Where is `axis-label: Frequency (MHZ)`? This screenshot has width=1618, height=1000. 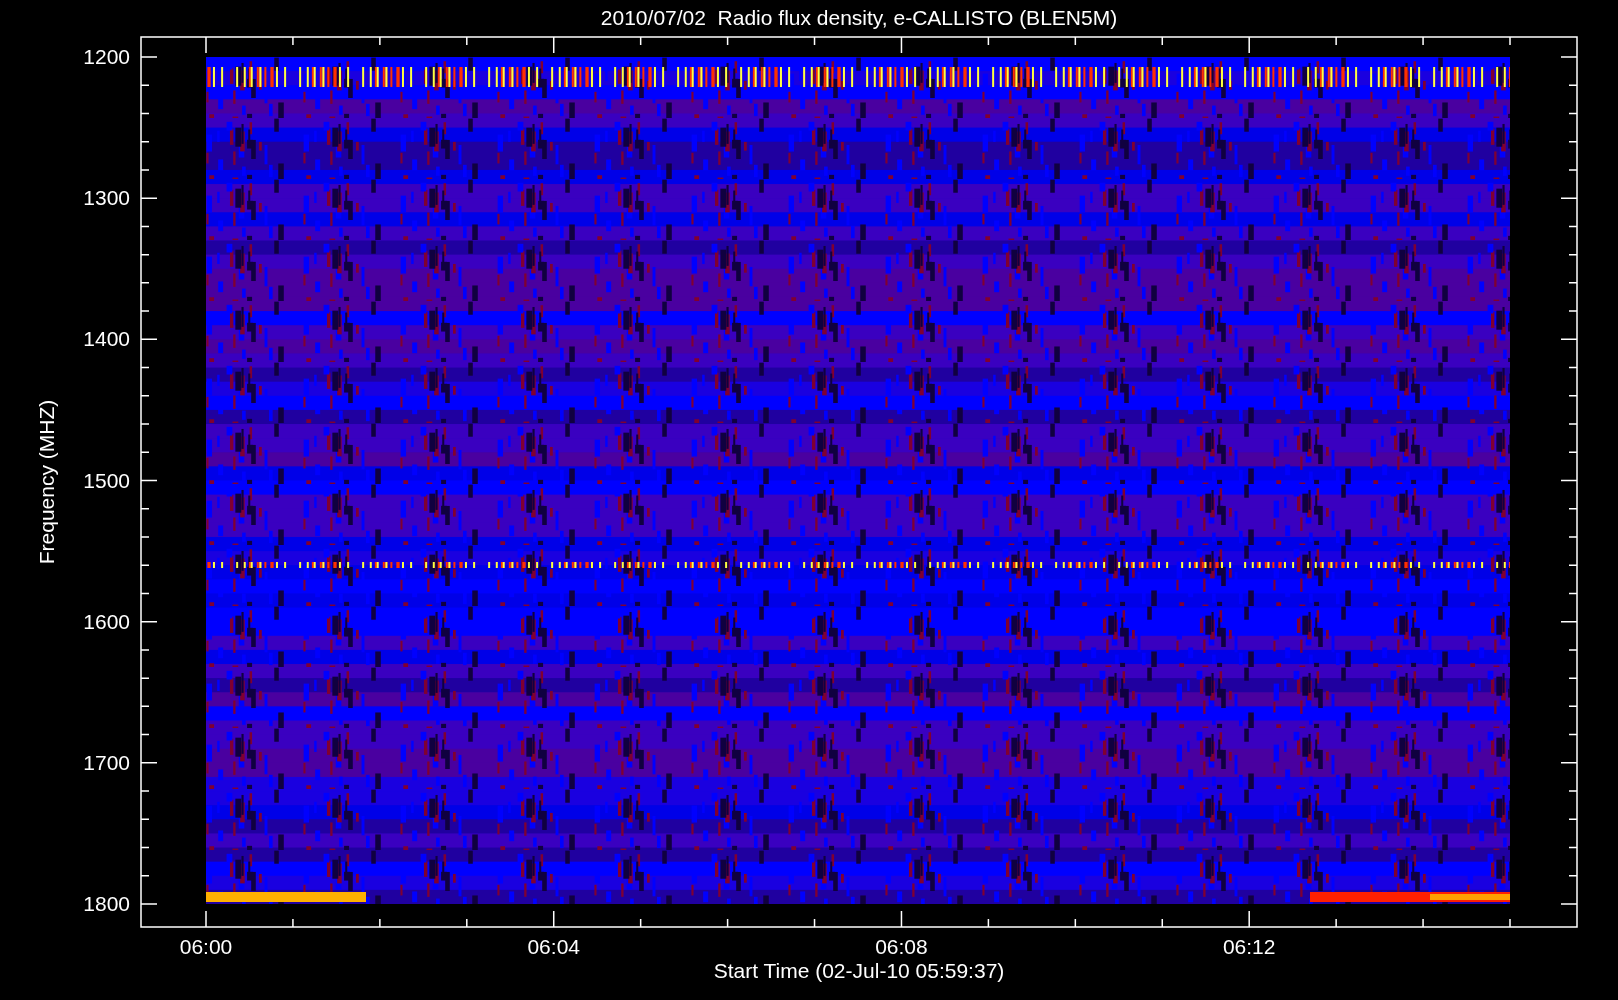 axis-label: Frequency (MHZ) is located at coordinates (46, 482).